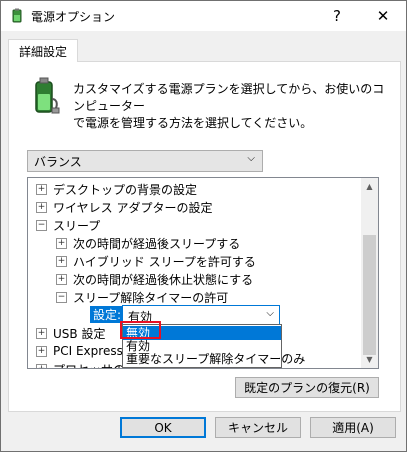 This screenshot has height=452, width=407. What do you see at coordinates (163, 427) in the screenshot?
I see `ok-button: OK` at bounding box center [163, 427].